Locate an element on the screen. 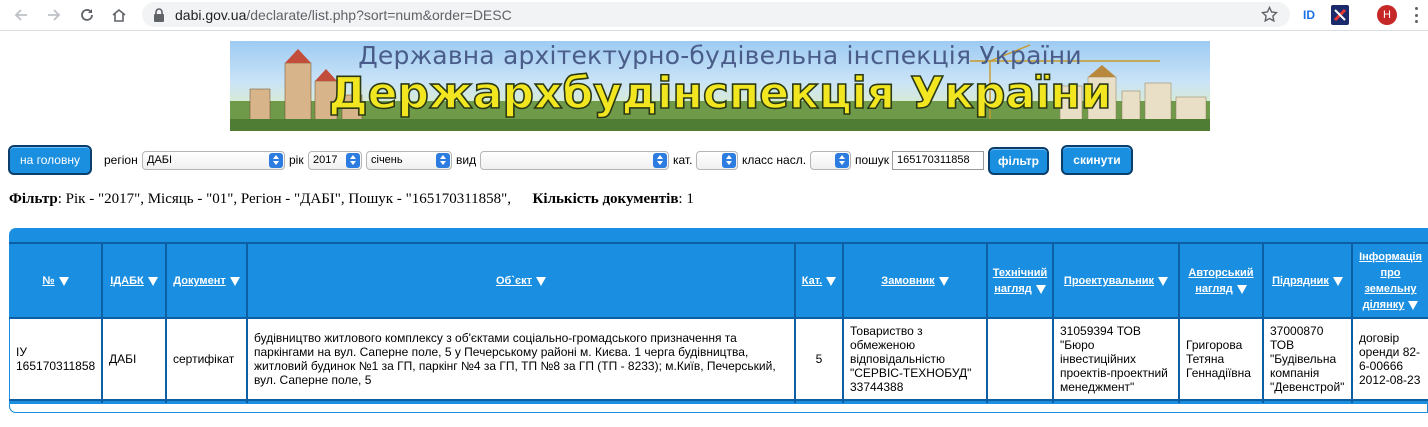  profile-avatar: H is located at coordinates (1387, 15).